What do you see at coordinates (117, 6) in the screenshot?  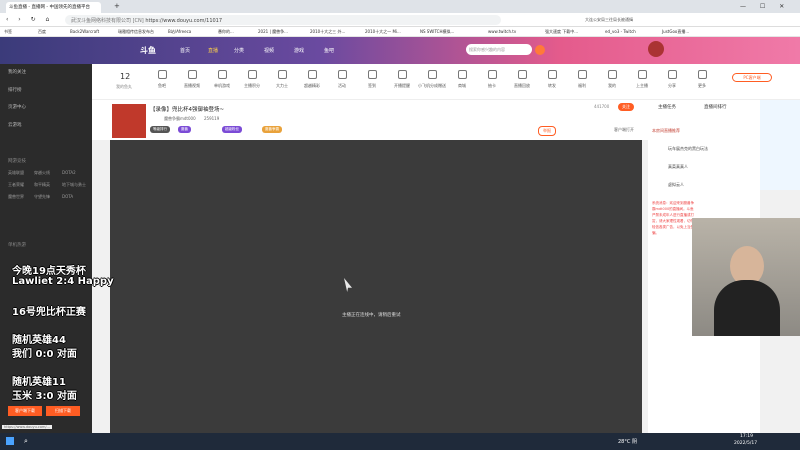 I see `new-tab-button: +` at bounding box center [117, 6].